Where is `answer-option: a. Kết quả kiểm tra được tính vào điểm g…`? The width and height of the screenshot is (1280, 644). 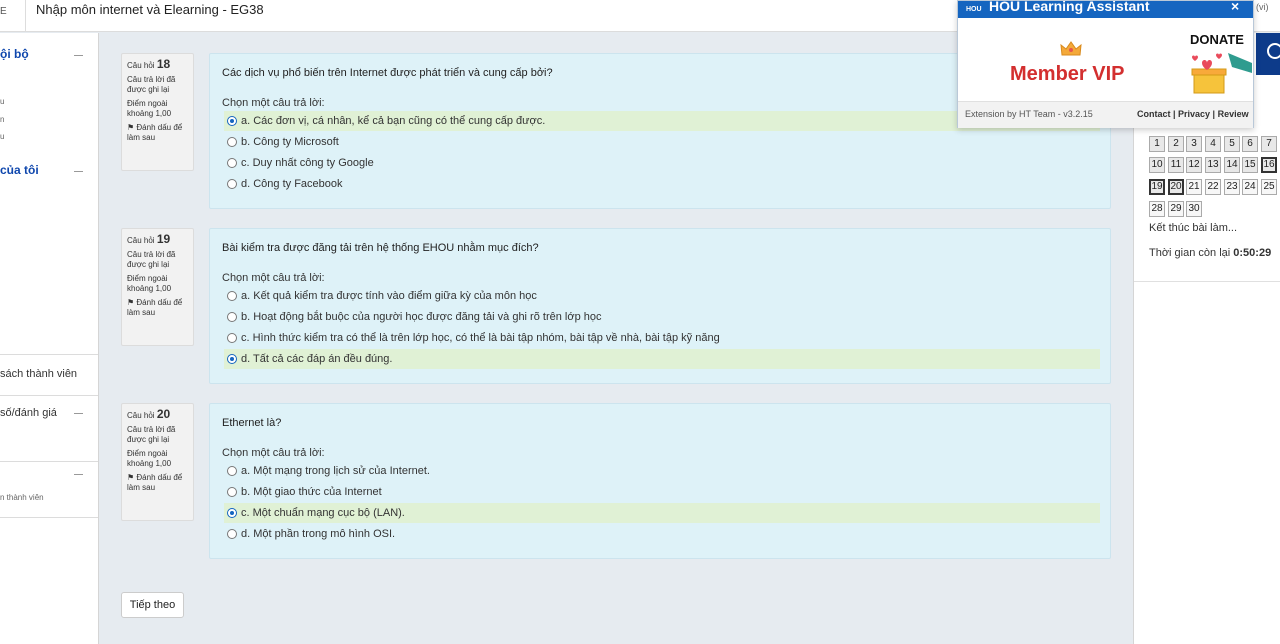
answer-option: a. Kết quả kiểm tra được tính vào điểm g… is located at coordinates (662, 296).